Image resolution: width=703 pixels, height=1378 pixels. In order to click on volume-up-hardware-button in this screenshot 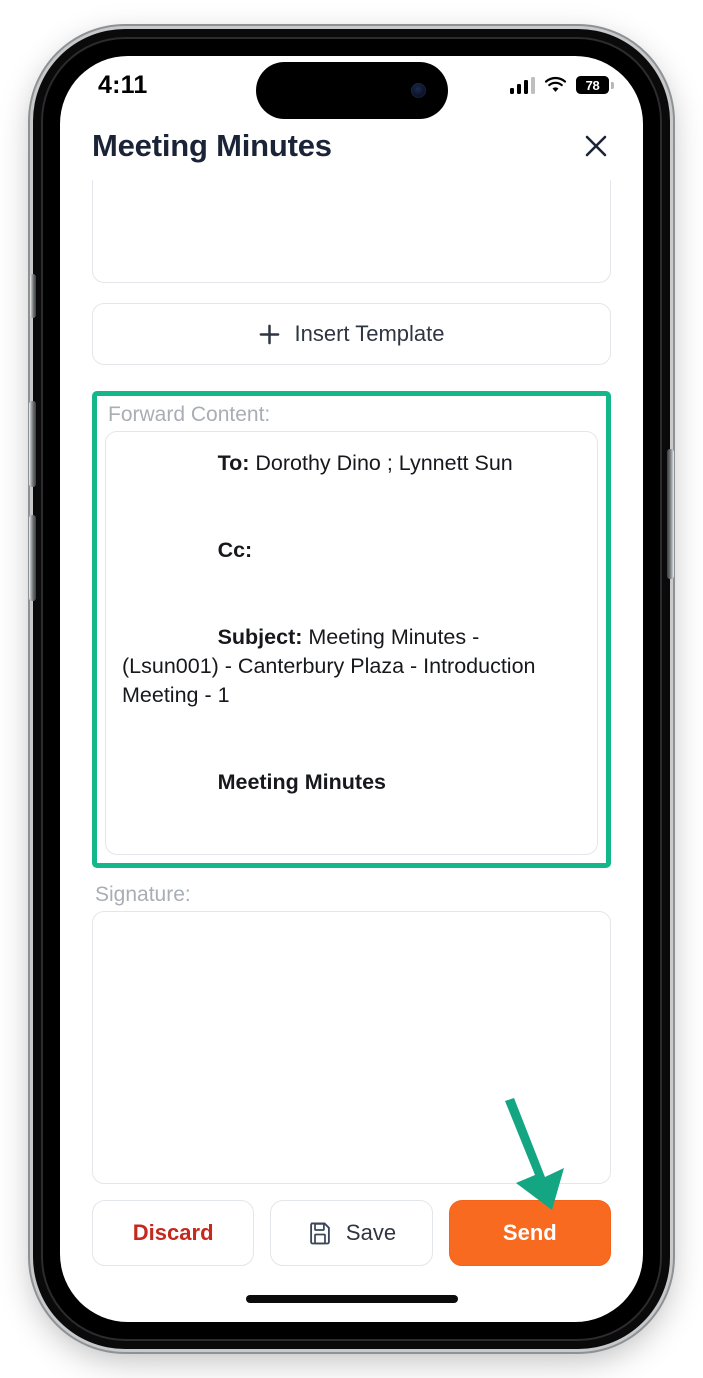, I will do `click(32, 444)`.